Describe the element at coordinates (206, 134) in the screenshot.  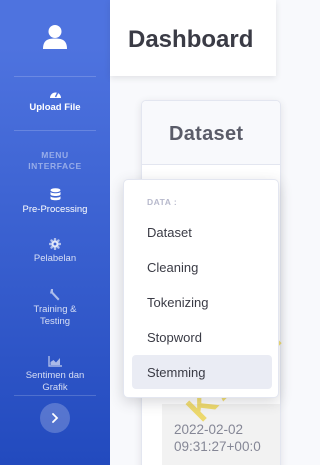
I see `card-title: Dataset` at that location.